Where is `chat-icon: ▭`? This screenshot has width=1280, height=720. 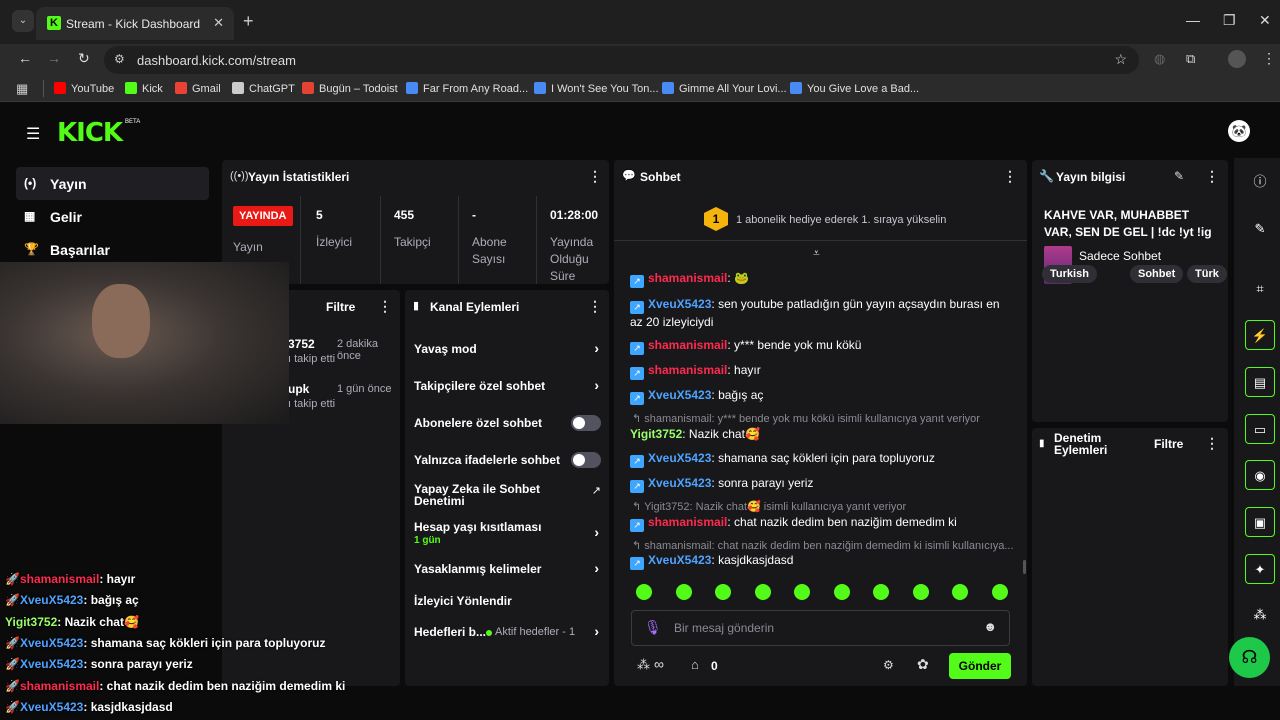
chat-icon: ▭ is located at coordinates (1260, 429).